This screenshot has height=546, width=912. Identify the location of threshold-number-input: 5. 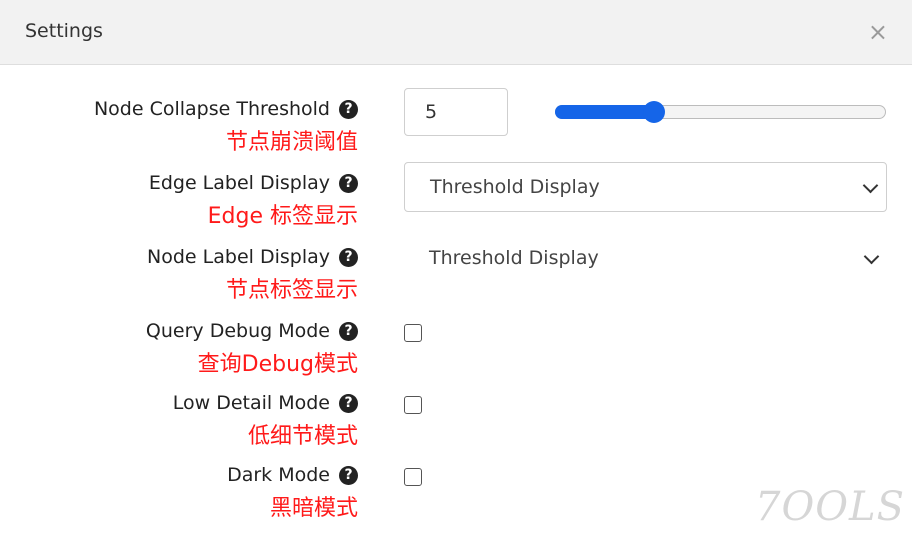
(456, 112).